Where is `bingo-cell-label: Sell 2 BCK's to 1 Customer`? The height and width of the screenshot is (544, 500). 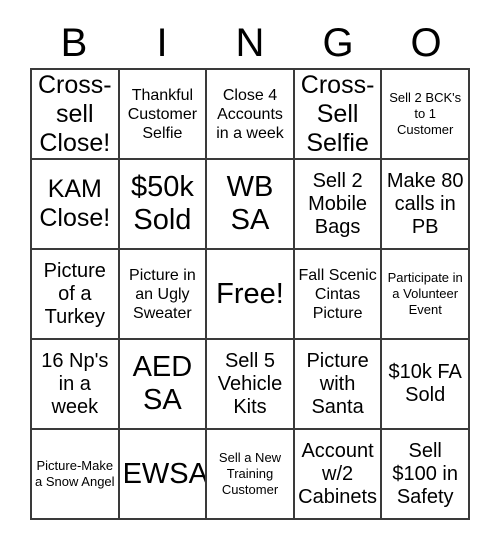
bingo-cell-label: Sell 2 BCK's to 1 Customer is located at coordinates (425, 113).